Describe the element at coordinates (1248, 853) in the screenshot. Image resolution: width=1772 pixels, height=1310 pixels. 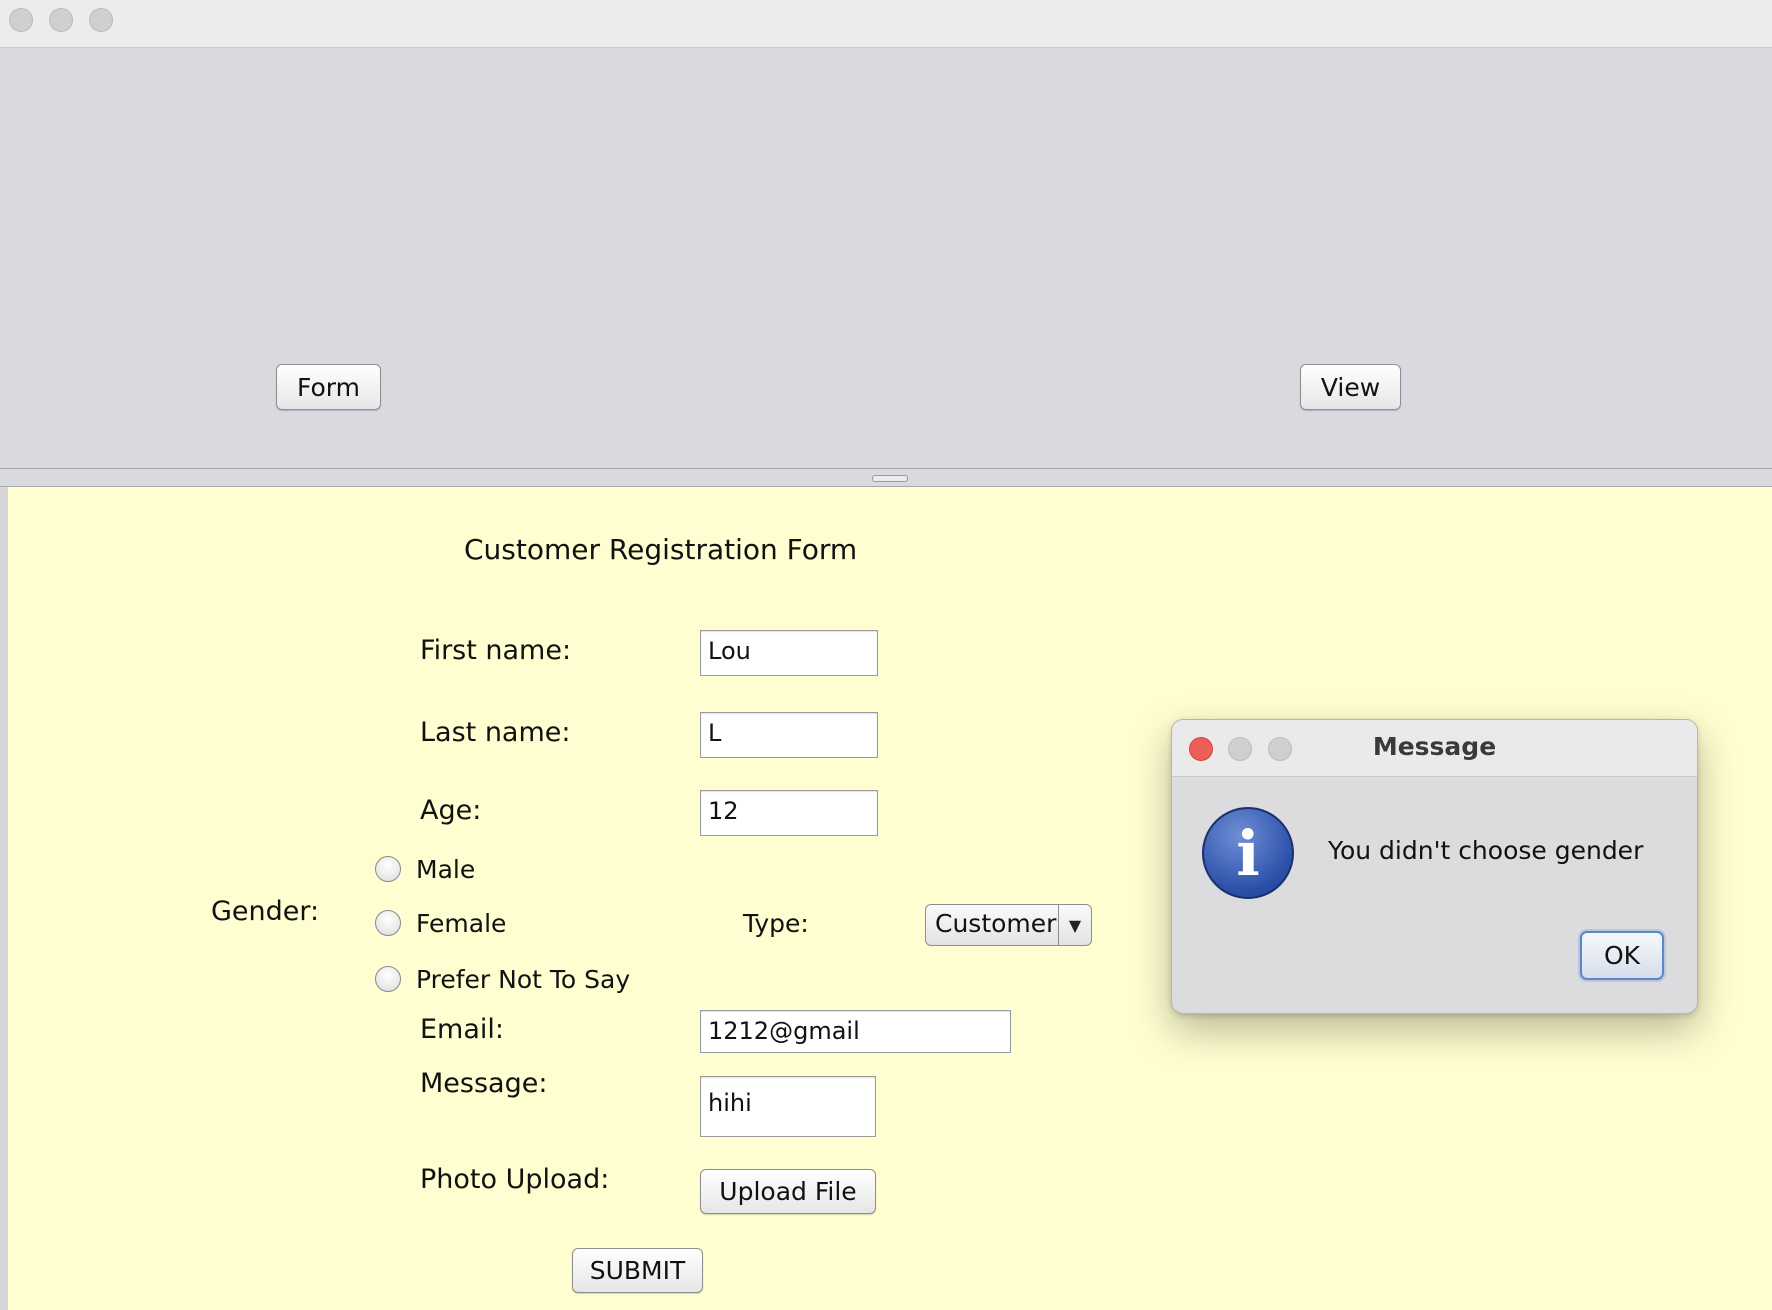
I see `info-icon: i` at that location.